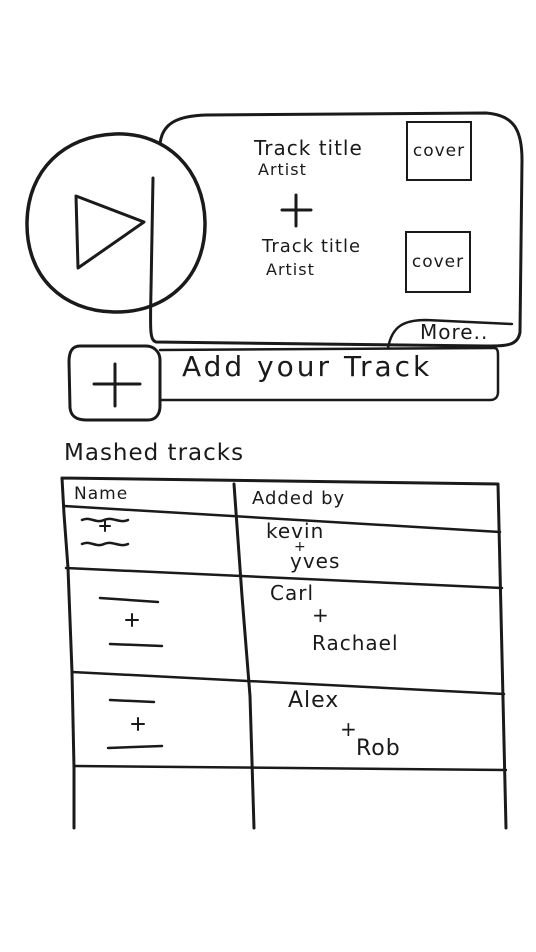  Describe the element at coordinates (290, 269) in the screenshot. I see `queue-track-2-artist: Artist` at that location.